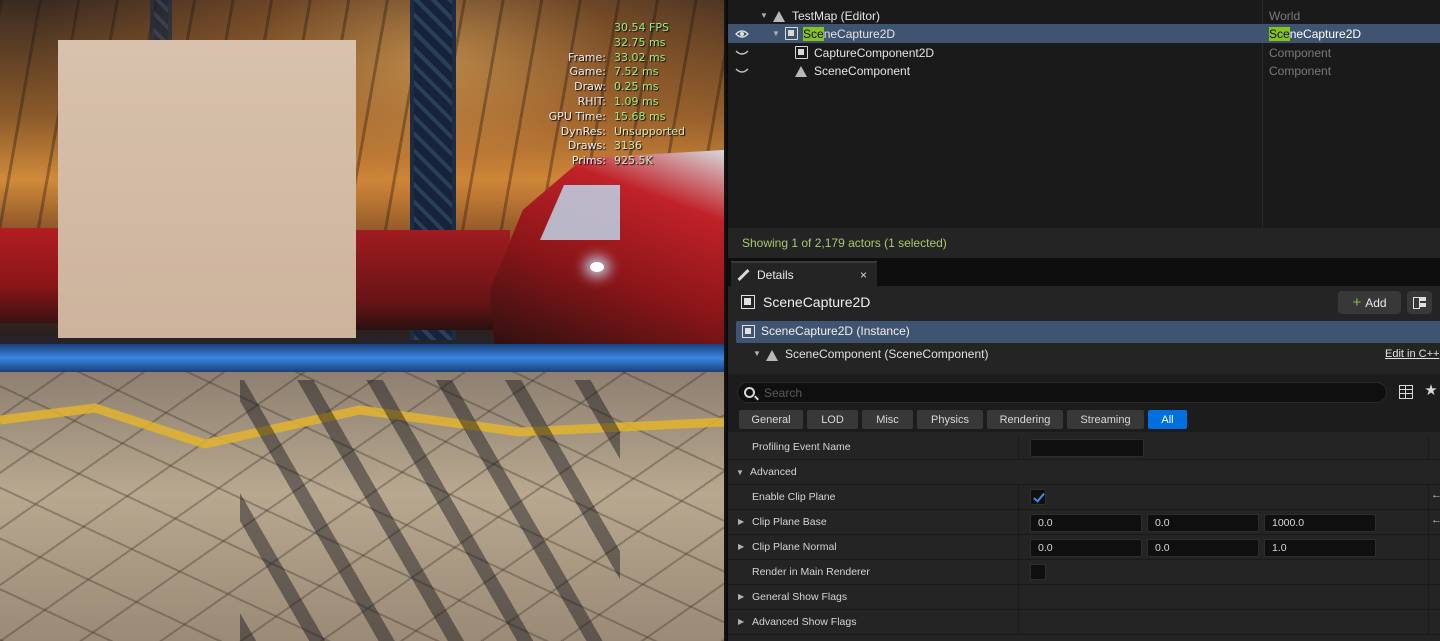 This screenshot has width=1440, height=641. What do you see at coordinates (794, 497) in the screenshot?
I see `property-label: Enable Clip Plane` at bounding box center [794, 497].